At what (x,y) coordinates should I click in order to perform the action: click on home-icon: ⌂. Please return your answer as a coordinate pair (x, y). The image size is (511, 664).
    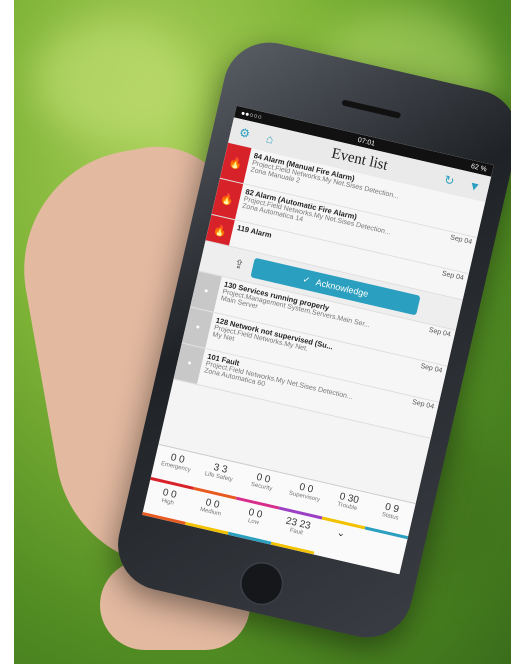
    Looking at the image, I should click on (269, 138).